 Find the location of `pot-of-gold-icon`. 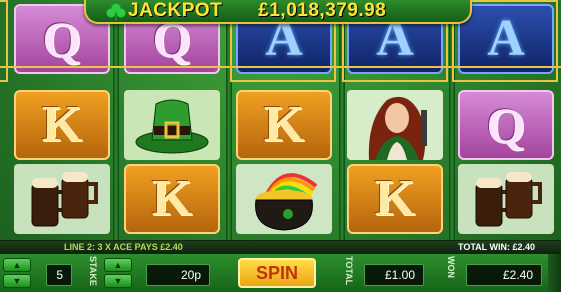

pot-of-gold-icon is located at coordinates (286, 202).